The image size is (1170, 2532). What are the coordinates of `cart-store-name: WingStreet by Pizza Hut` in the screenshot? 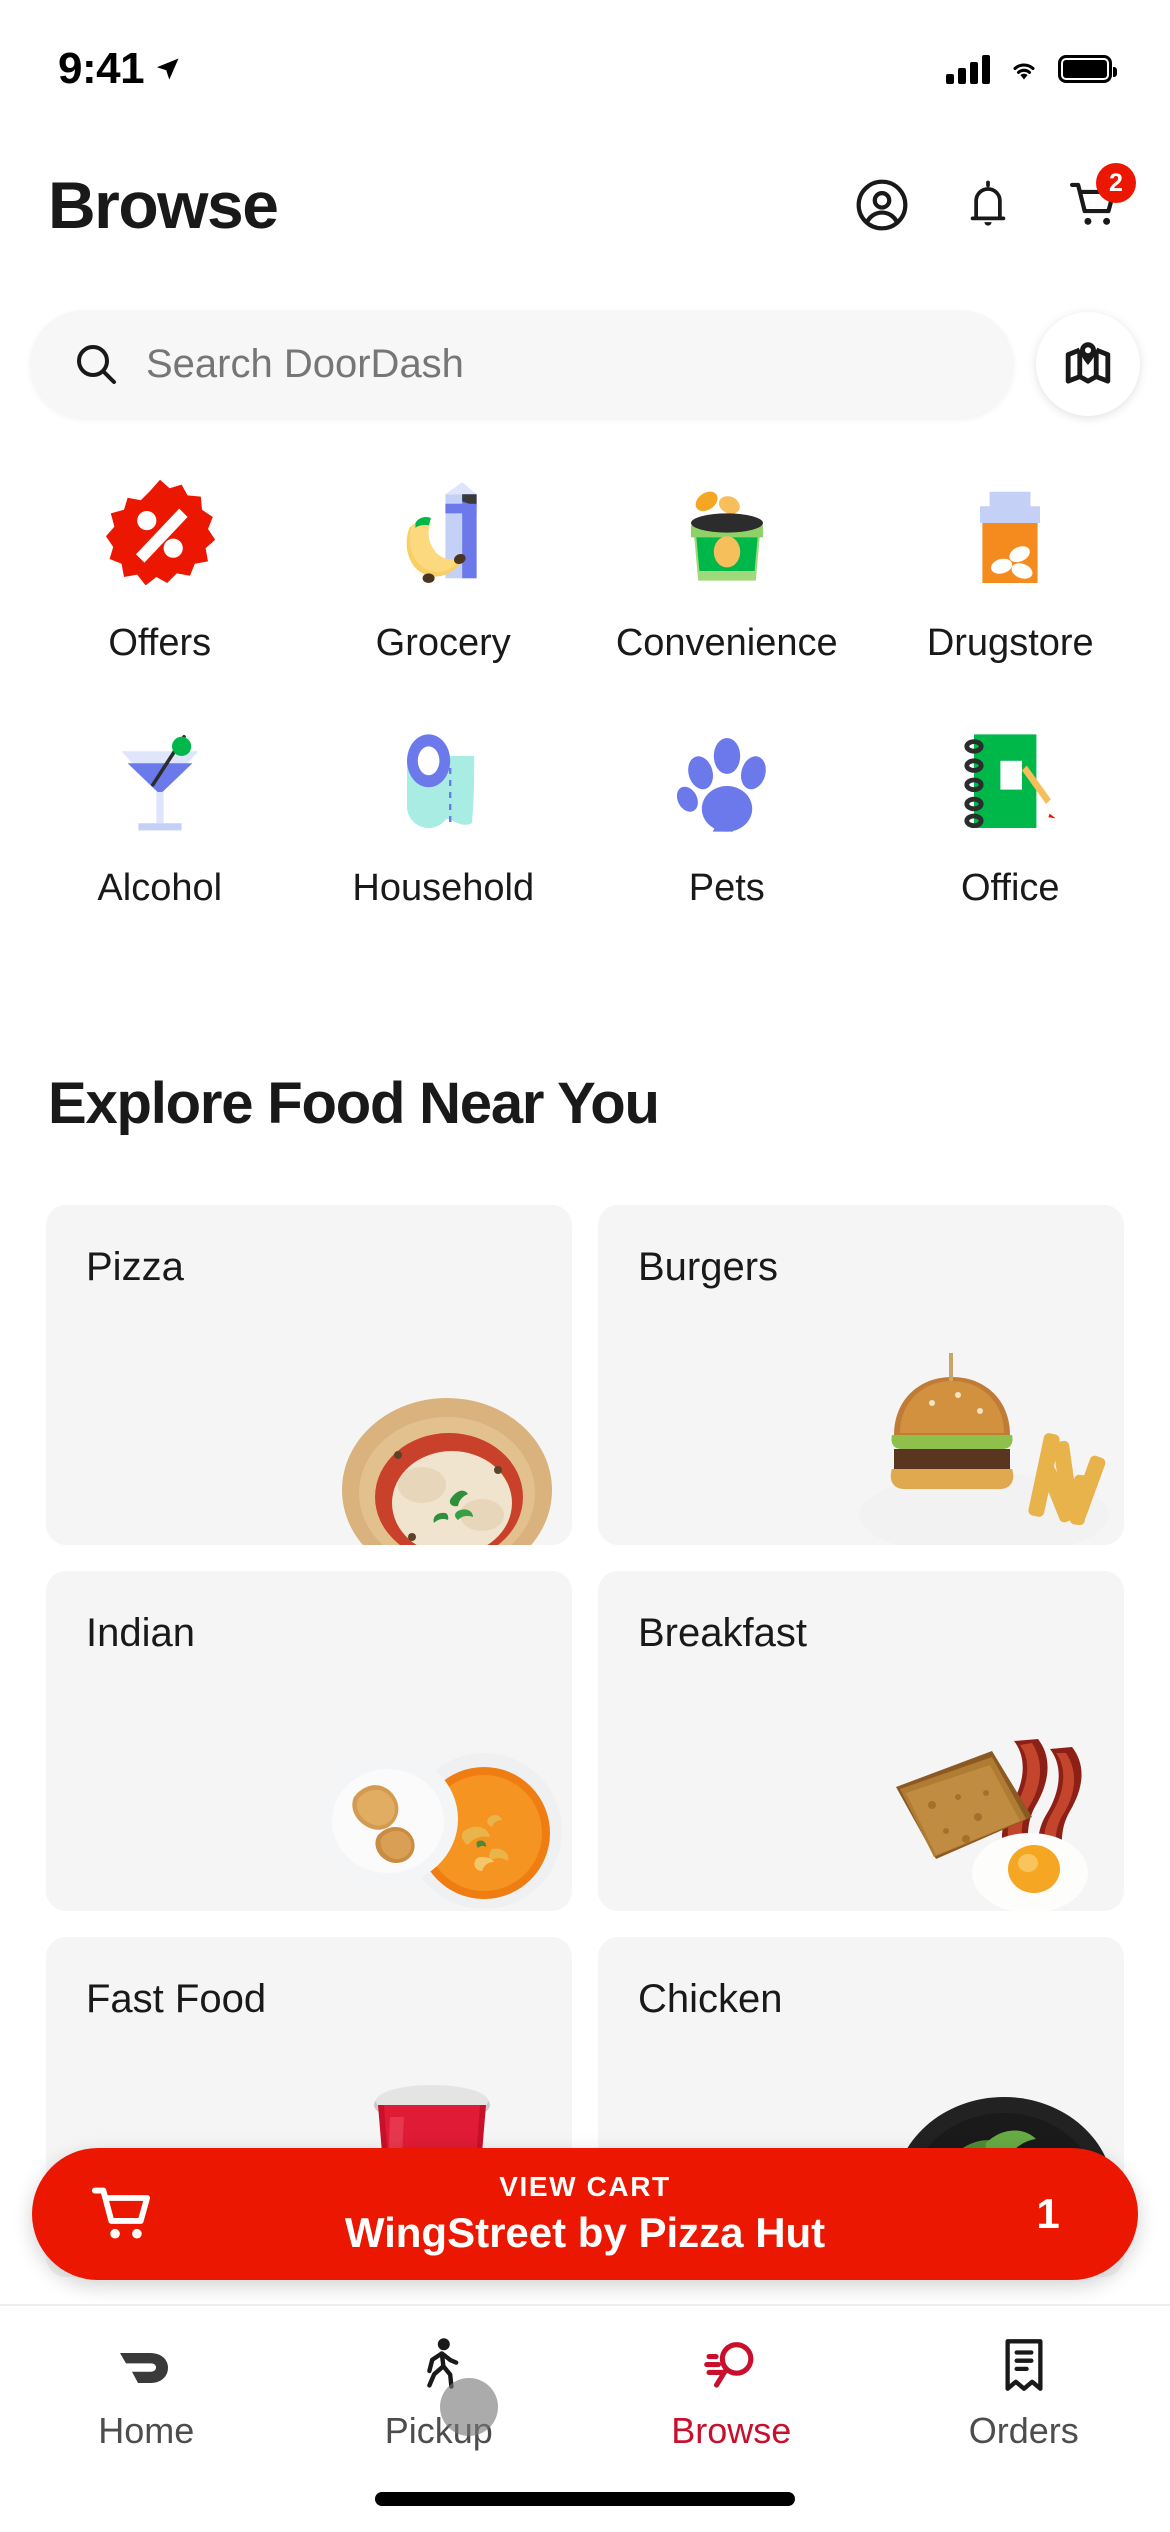 It's located at (585, 2232).